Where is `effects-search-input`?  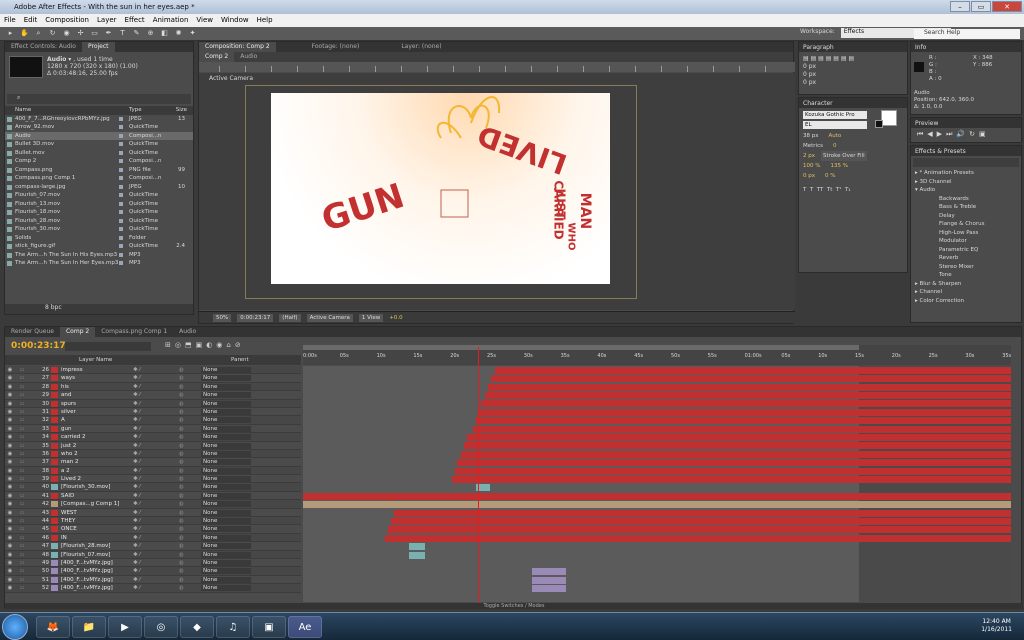 effects-search-input is located at coordinates (966, 162).